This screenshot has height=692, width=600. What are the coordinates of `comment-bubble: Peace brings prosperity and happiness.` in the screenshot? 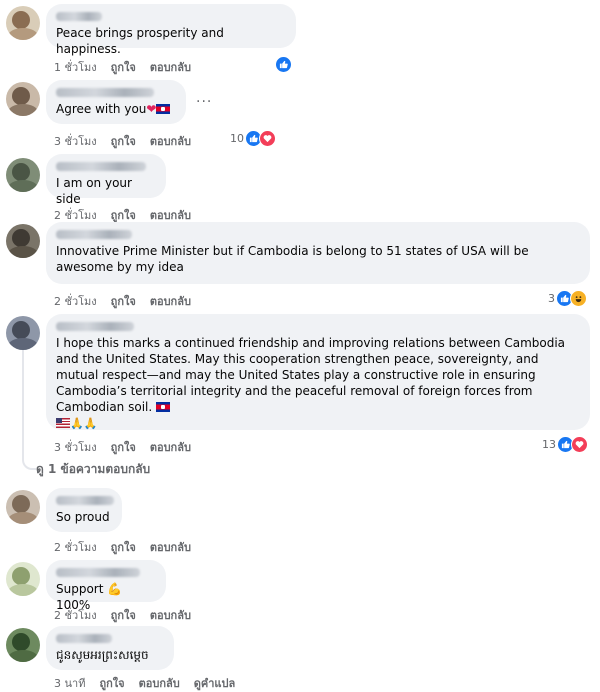 It's located at (171, 30).